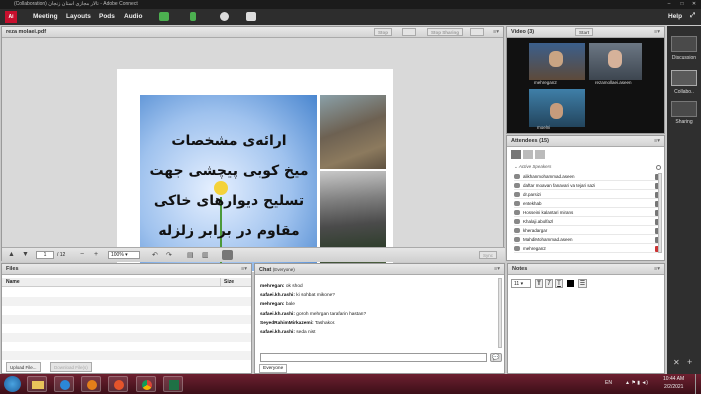  I want to click on files-pod-header: Files ≡▾, so click(126, 269).